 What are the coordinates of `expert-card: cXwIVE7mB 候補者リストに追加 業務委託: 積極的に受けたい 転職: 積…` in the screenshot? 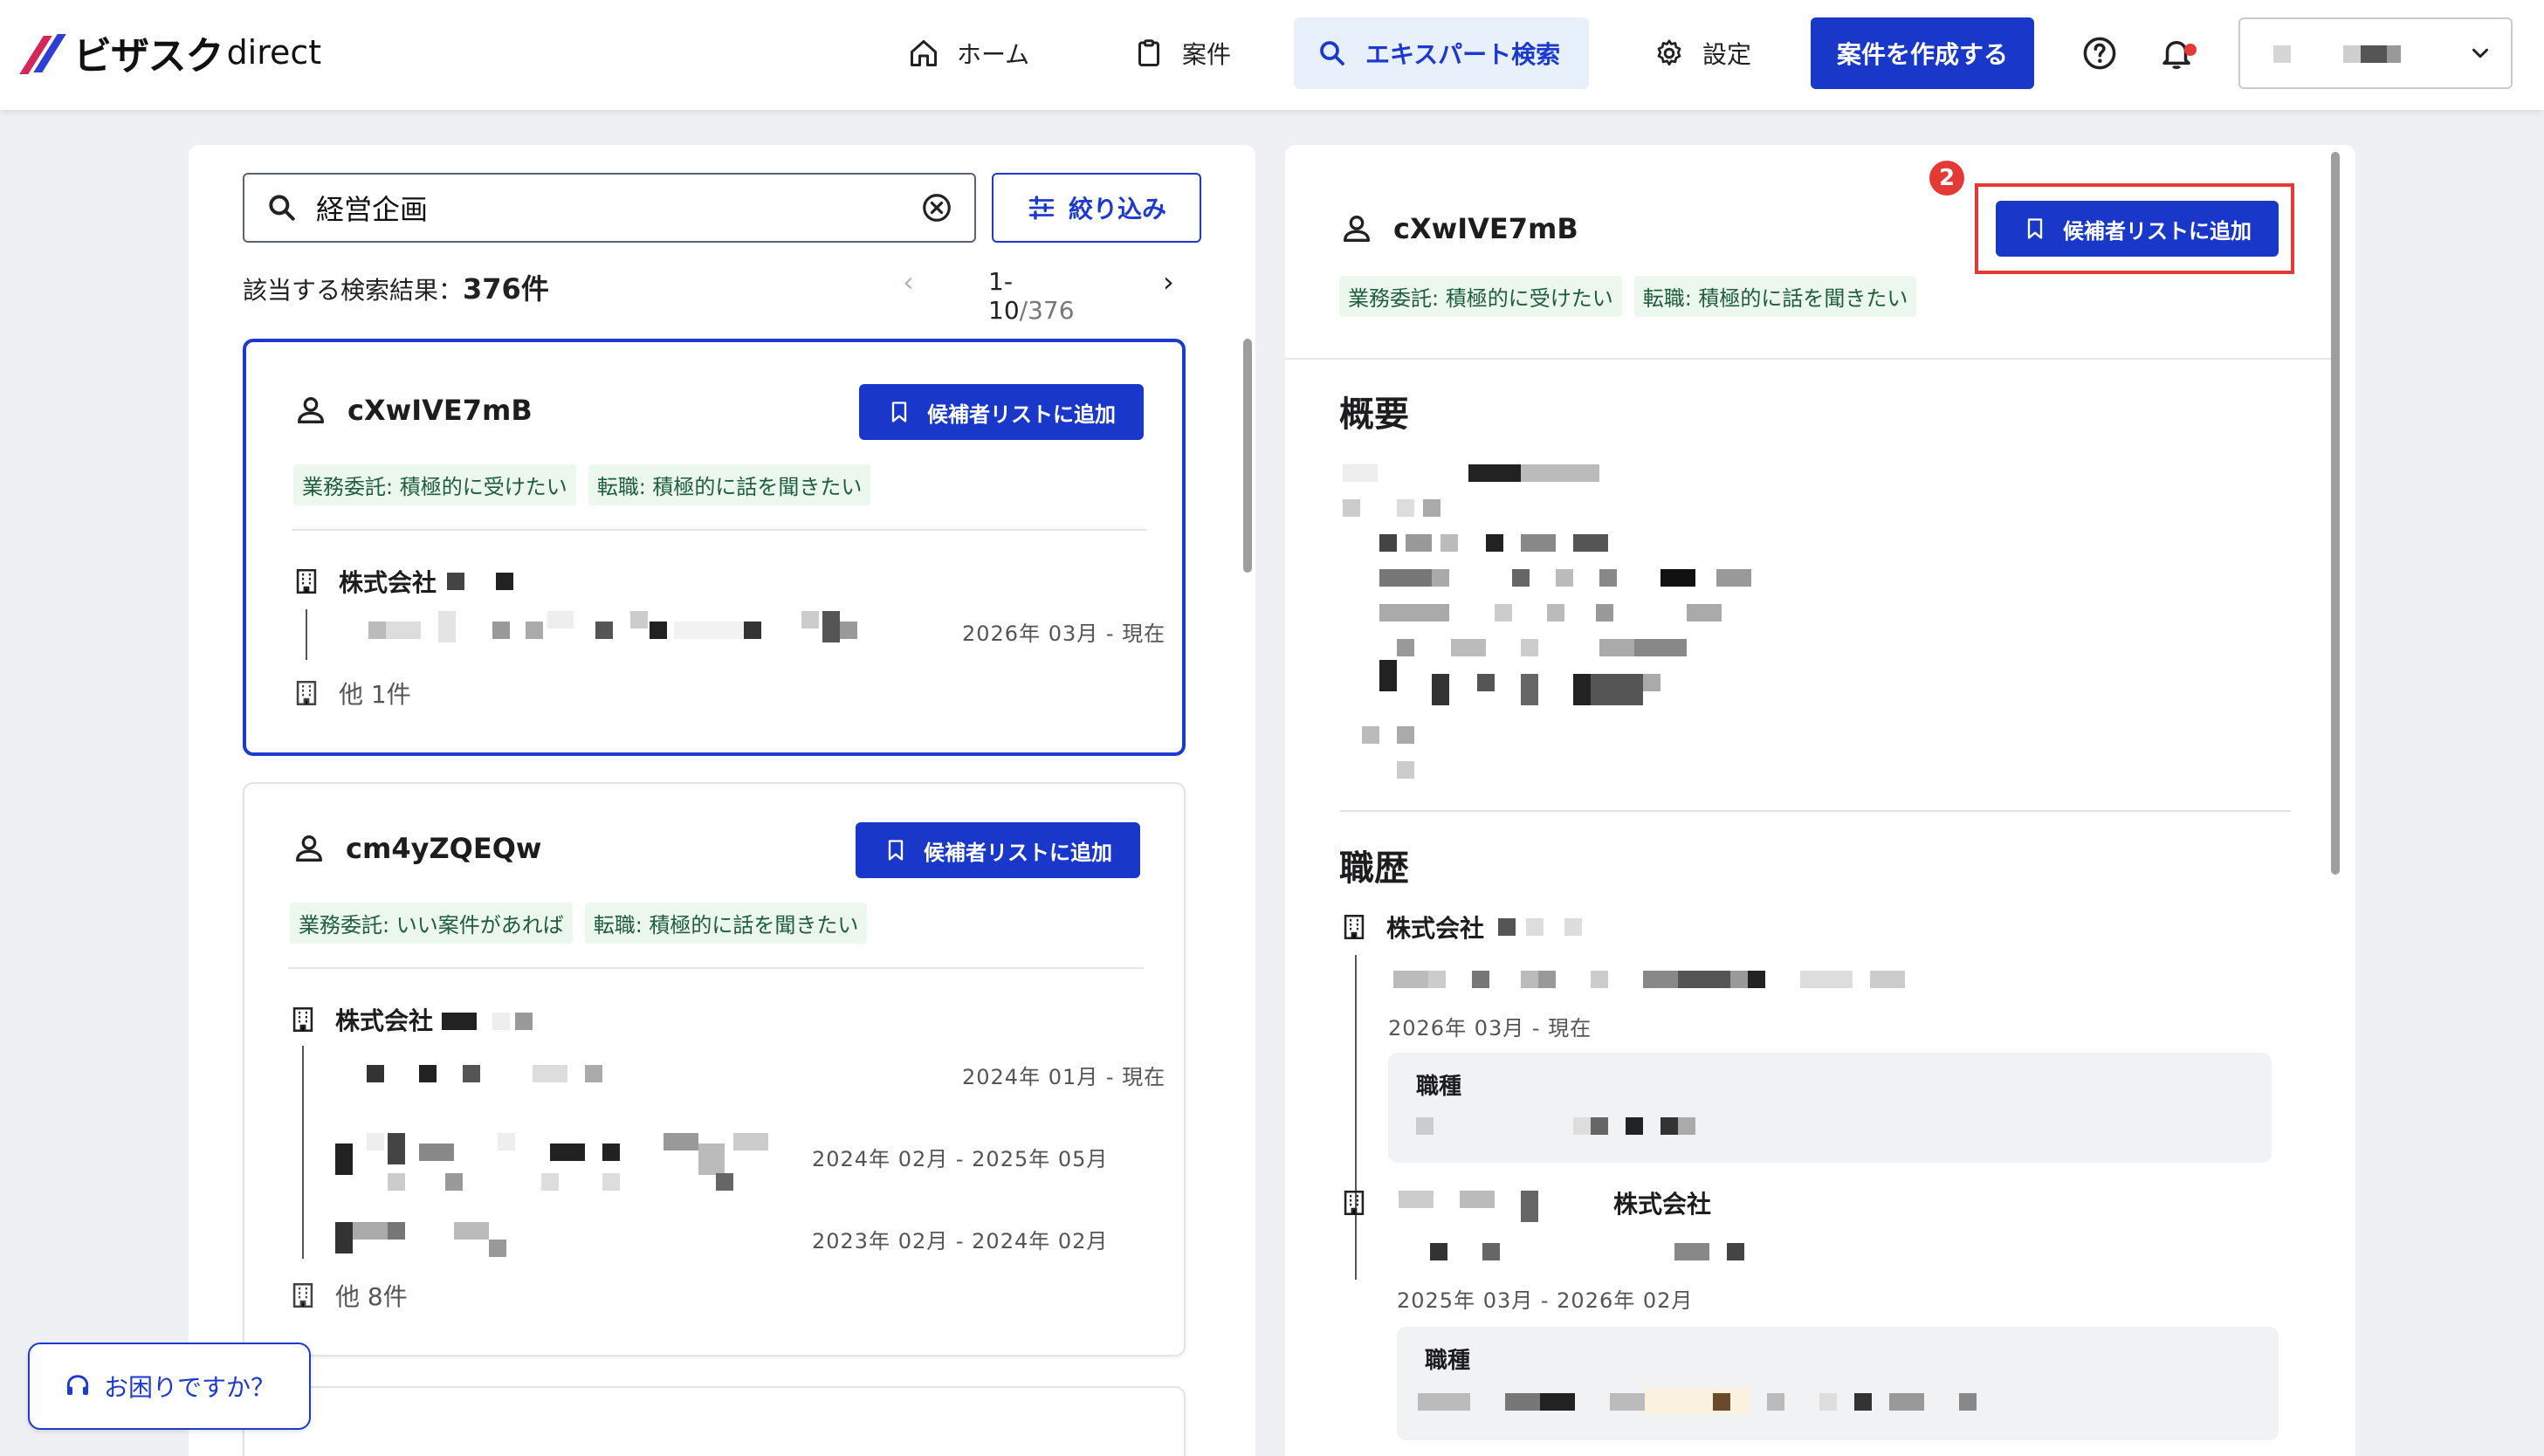 It's located at (714, 547).